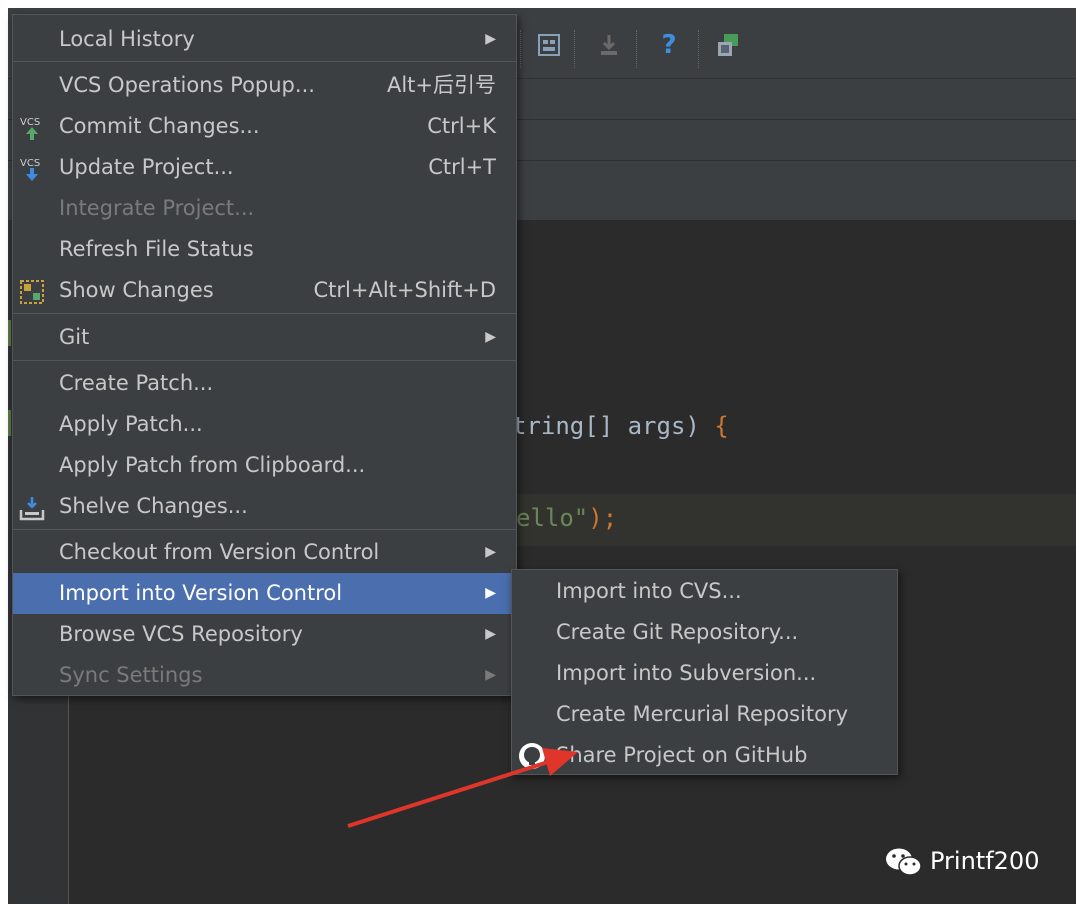  What do you see at coordinates (904, 862) in the screenshot?
I see `wechat-icon` at bounding box center [904, 862].